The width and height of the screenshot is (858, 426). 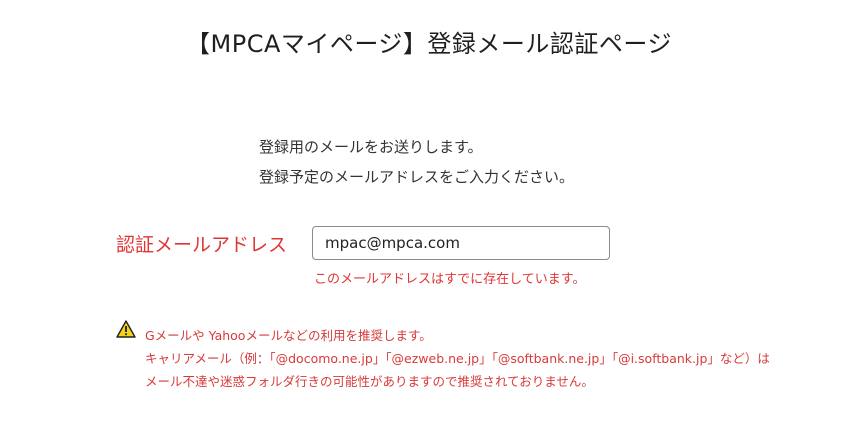 I want to click on warning-icon, so click(x=126, y=329).